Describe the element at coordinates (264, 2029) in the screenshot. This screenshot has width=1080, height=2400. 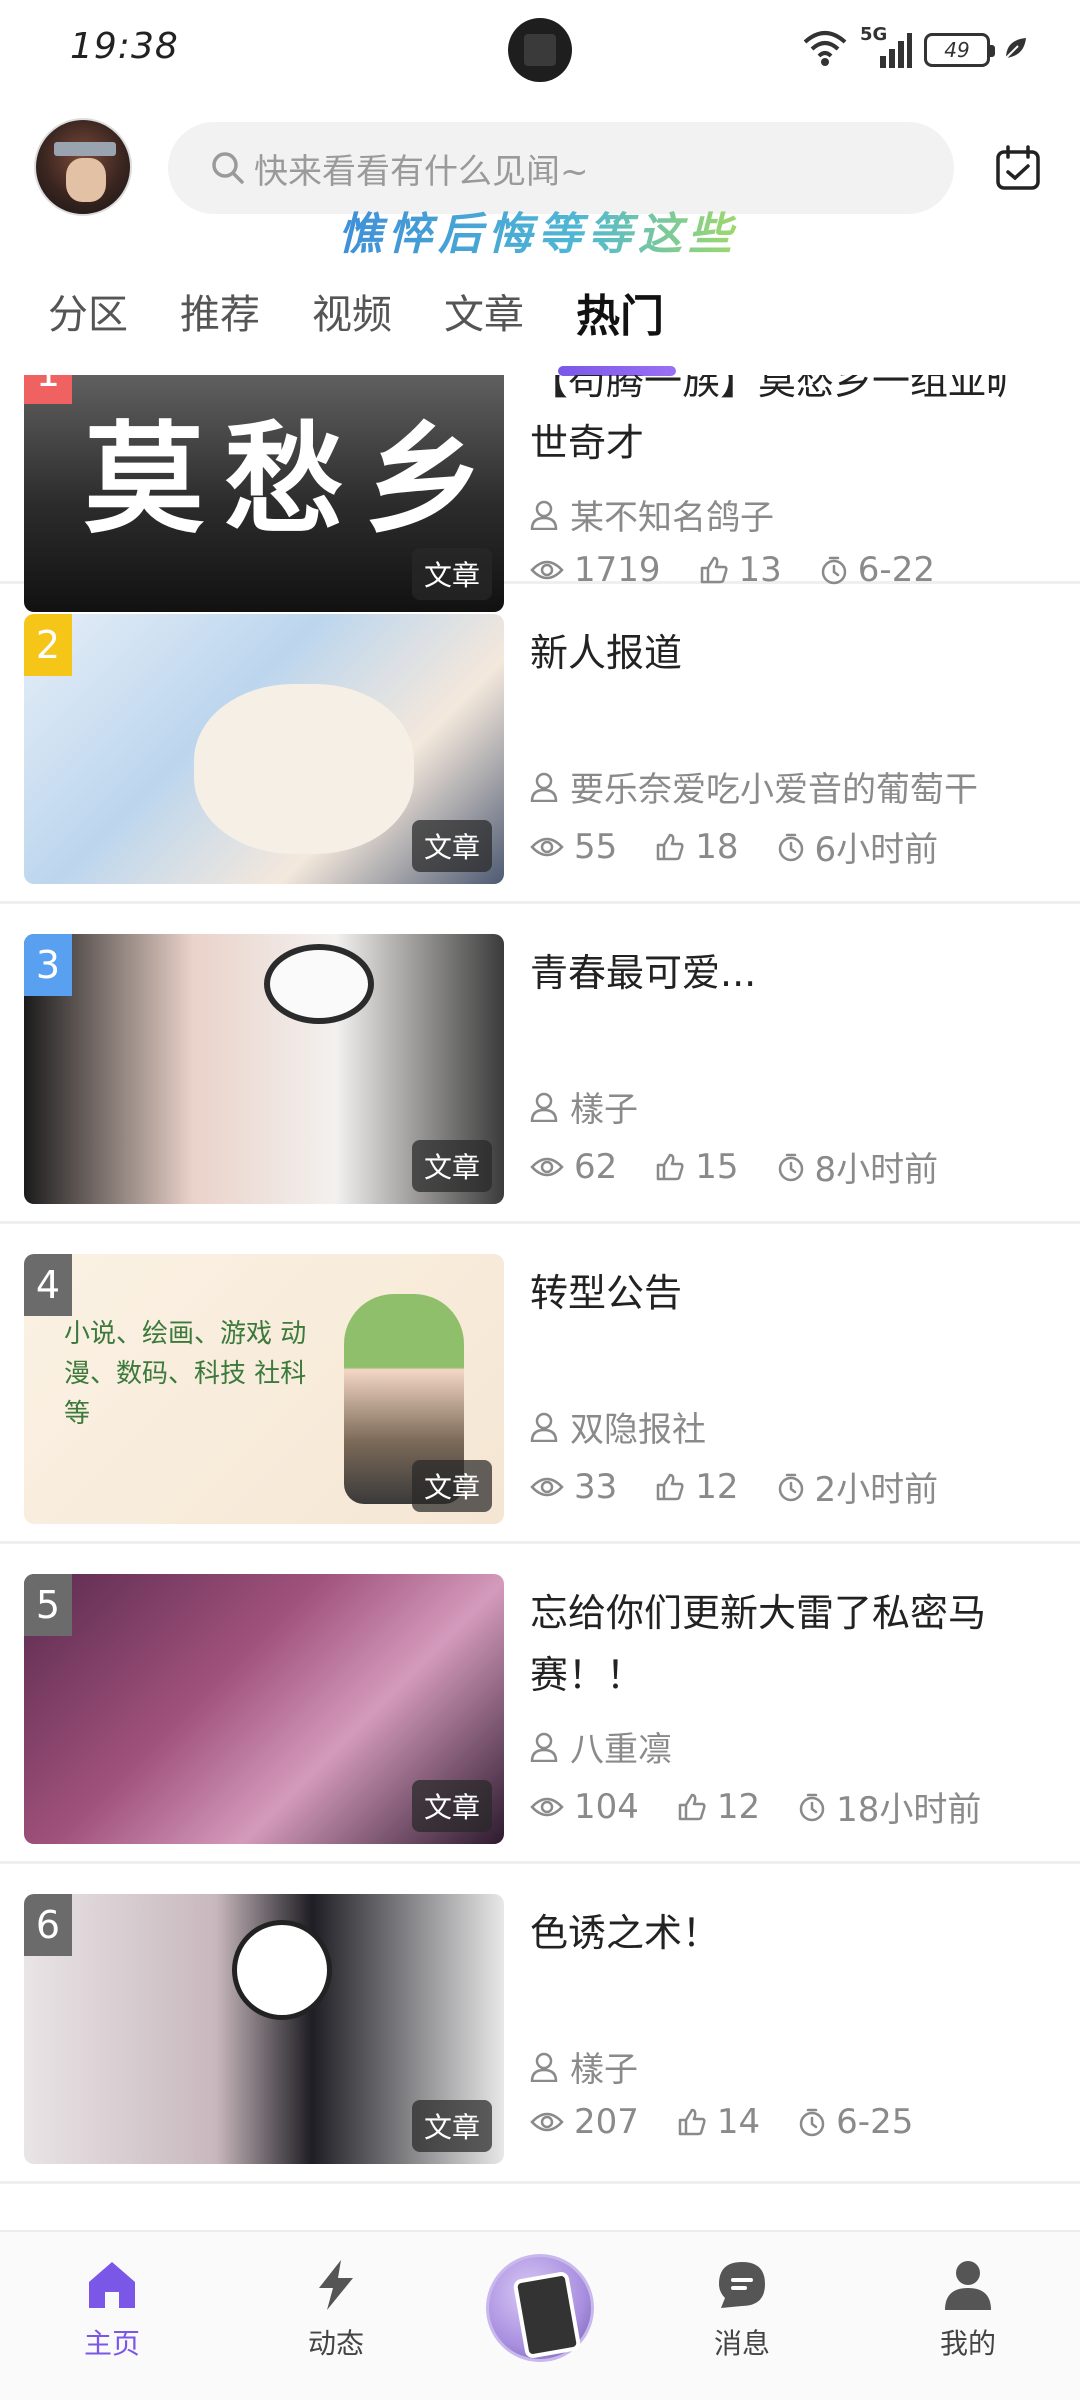
I see `post-thumbnail: 6 文章` at that location.